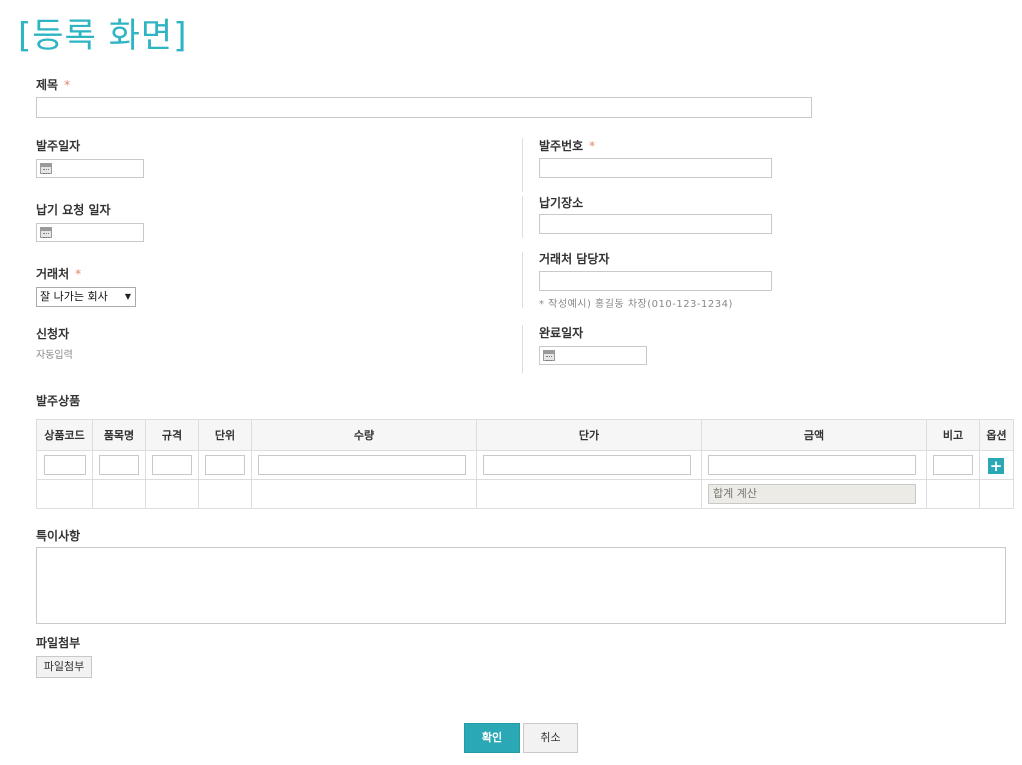  What do you see at coordinates (655, 224) in the screenshot?
I see `delivery-place-input` at bounding box center [655, 224].